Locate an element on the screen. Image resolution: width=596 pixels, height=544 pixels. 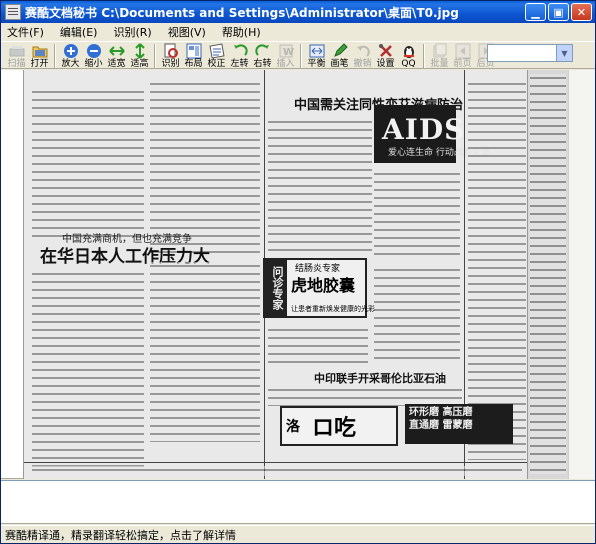
undo-button: 撤销 is located at coordinates (362, 55).